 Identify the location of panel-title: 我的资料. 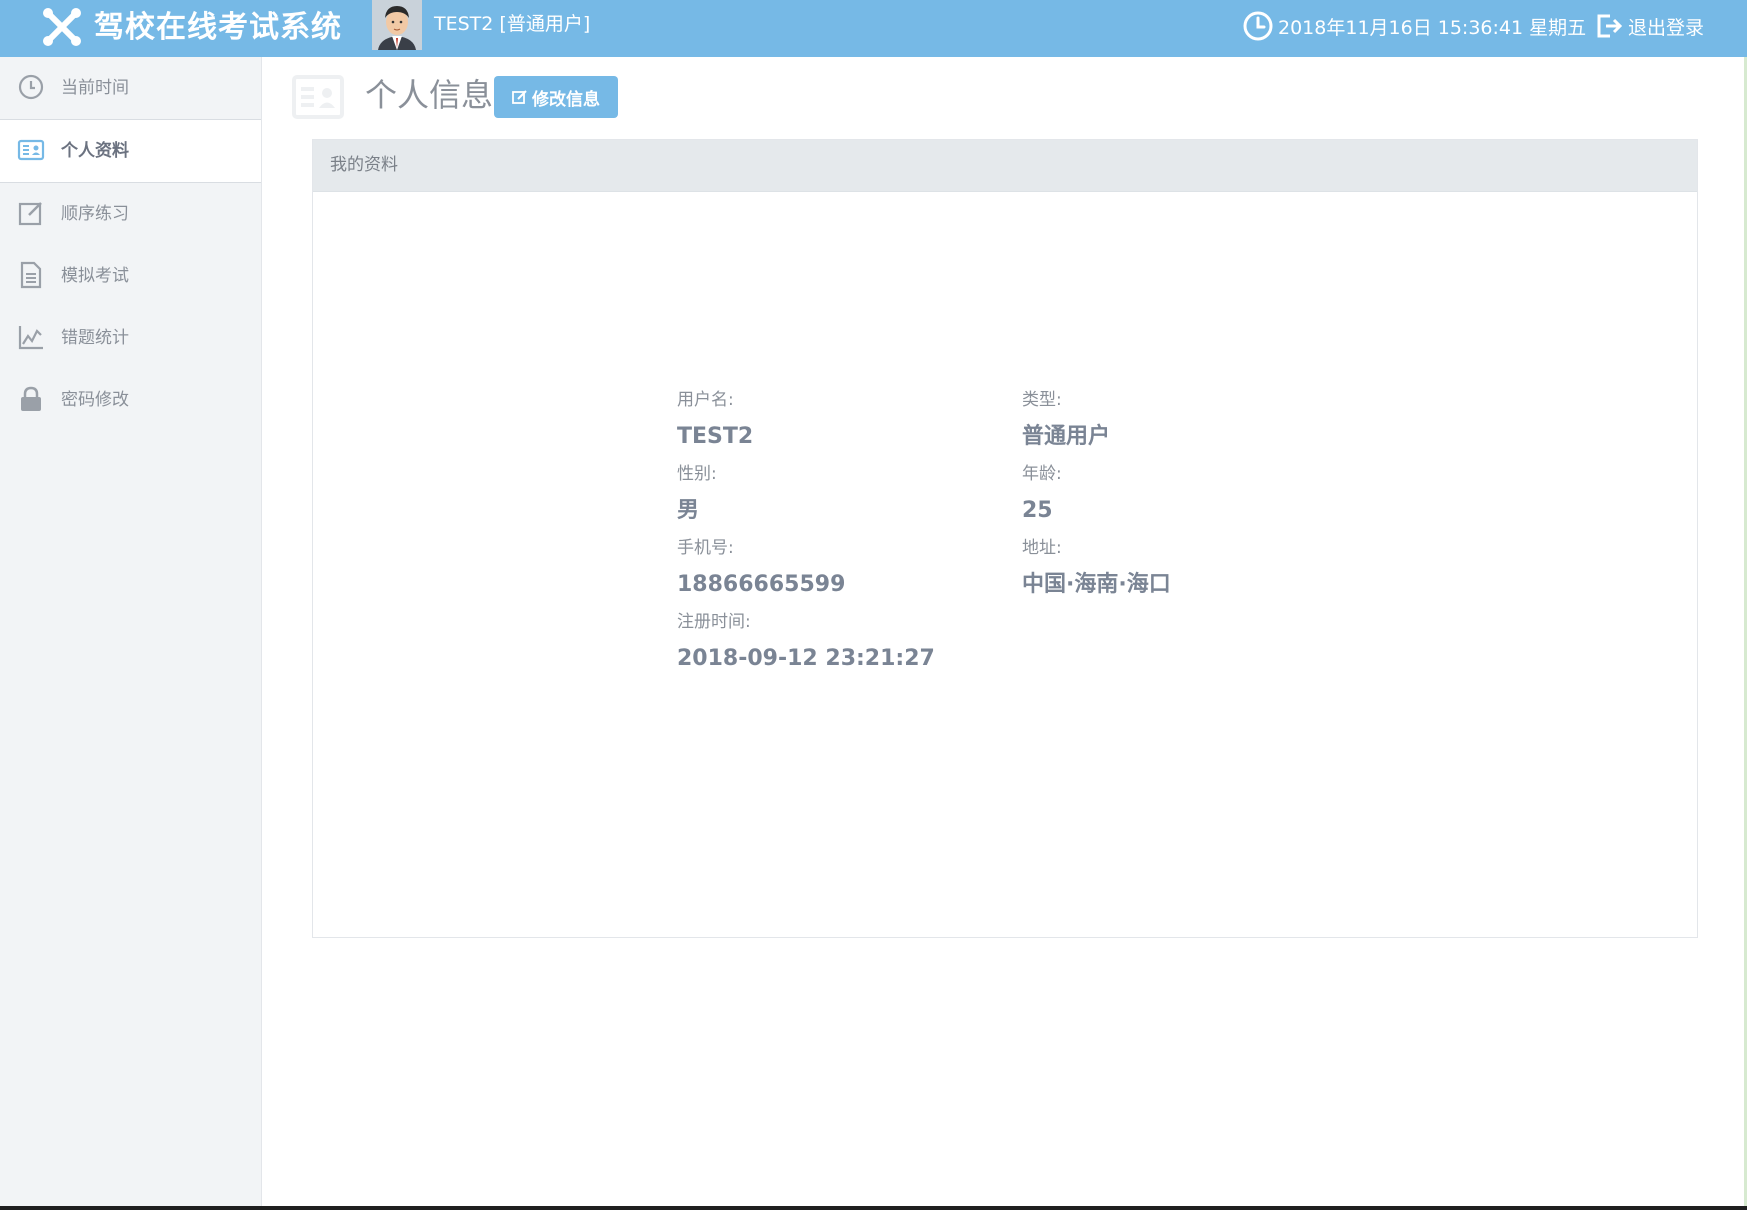
(1005, 166).